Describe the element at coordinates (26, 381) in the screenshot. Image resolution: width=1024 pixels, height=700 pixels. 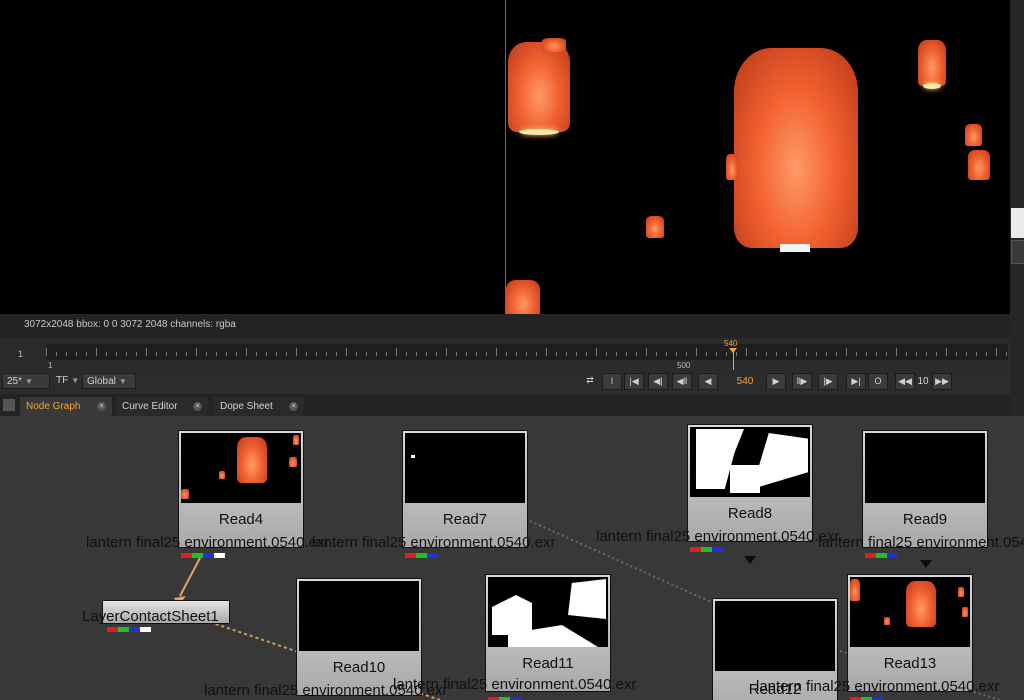
I see `fps-dropdown: 25* ▼` at that location.